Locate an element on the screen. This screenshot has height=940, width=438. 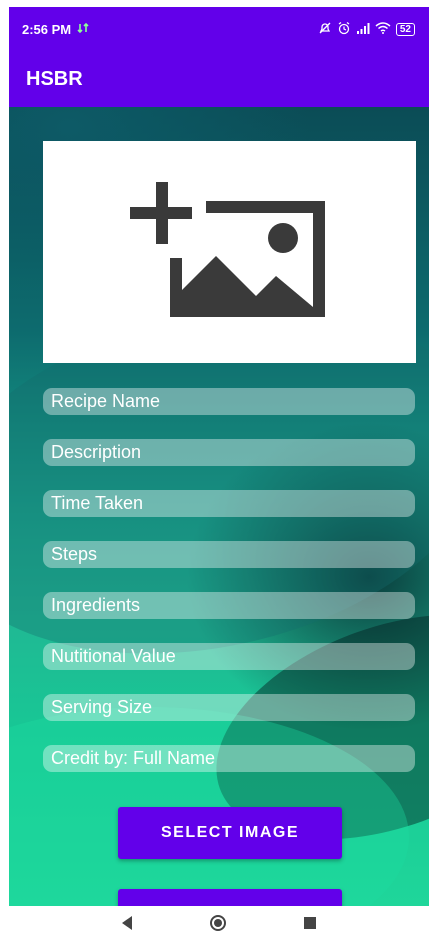
back-icon is located at coordinates (127, 923).